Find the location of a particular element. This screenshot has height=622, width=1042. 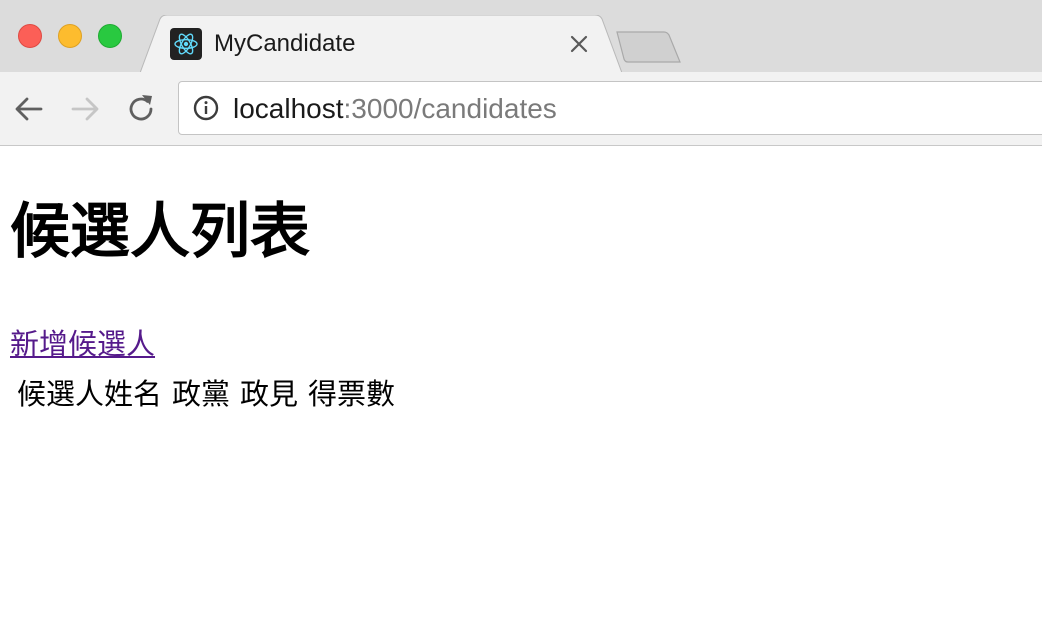

reload-icon is located at coordinates (141, 109).